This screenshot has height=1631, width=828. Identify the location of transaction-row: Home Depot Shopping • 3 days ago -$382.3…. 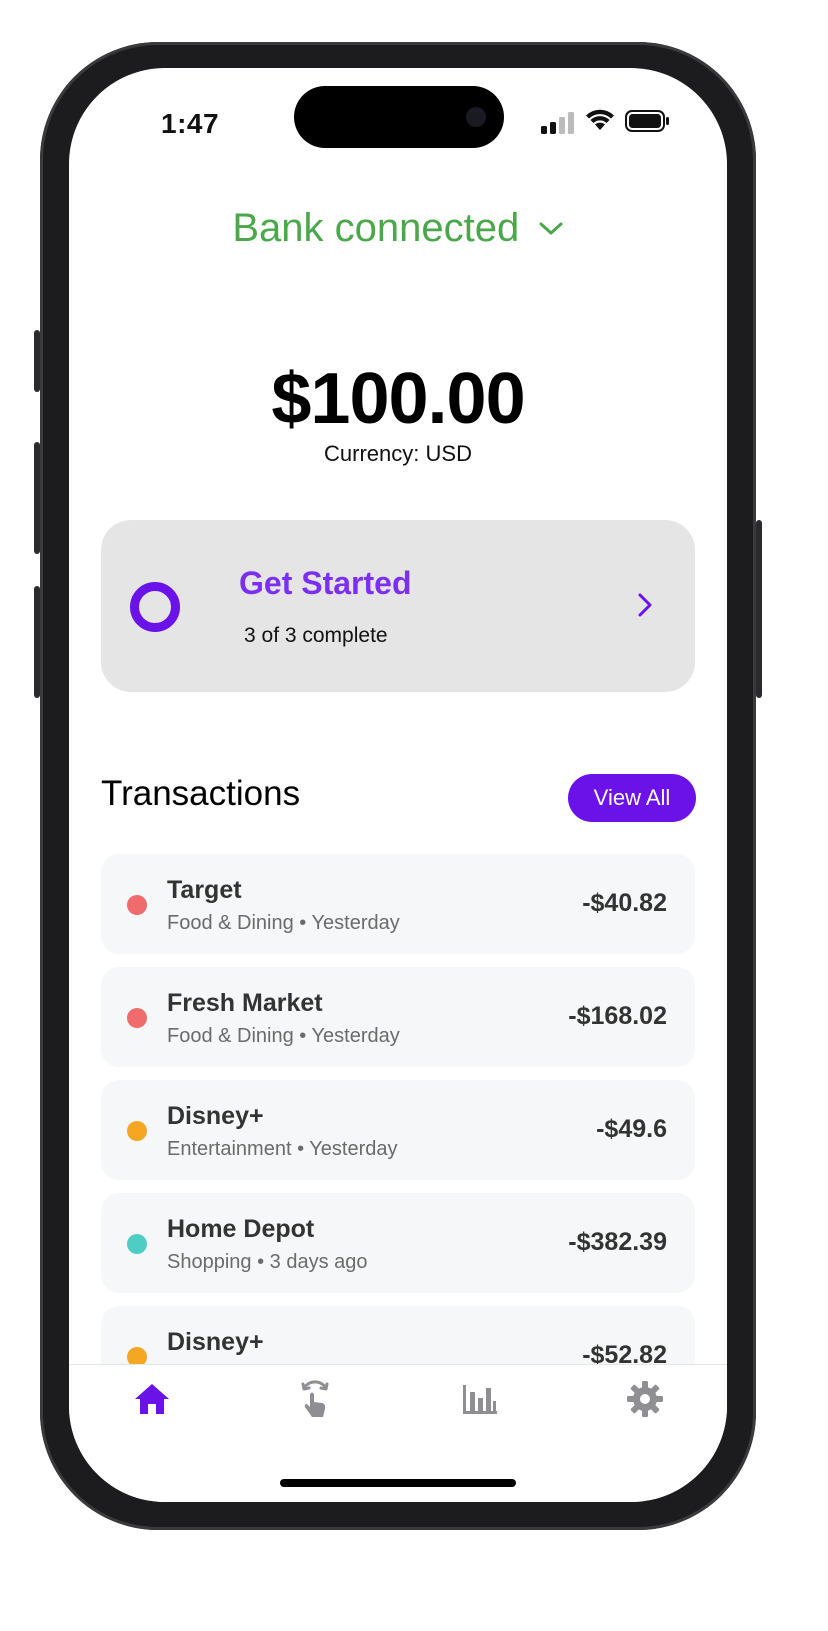
(398, 1243).